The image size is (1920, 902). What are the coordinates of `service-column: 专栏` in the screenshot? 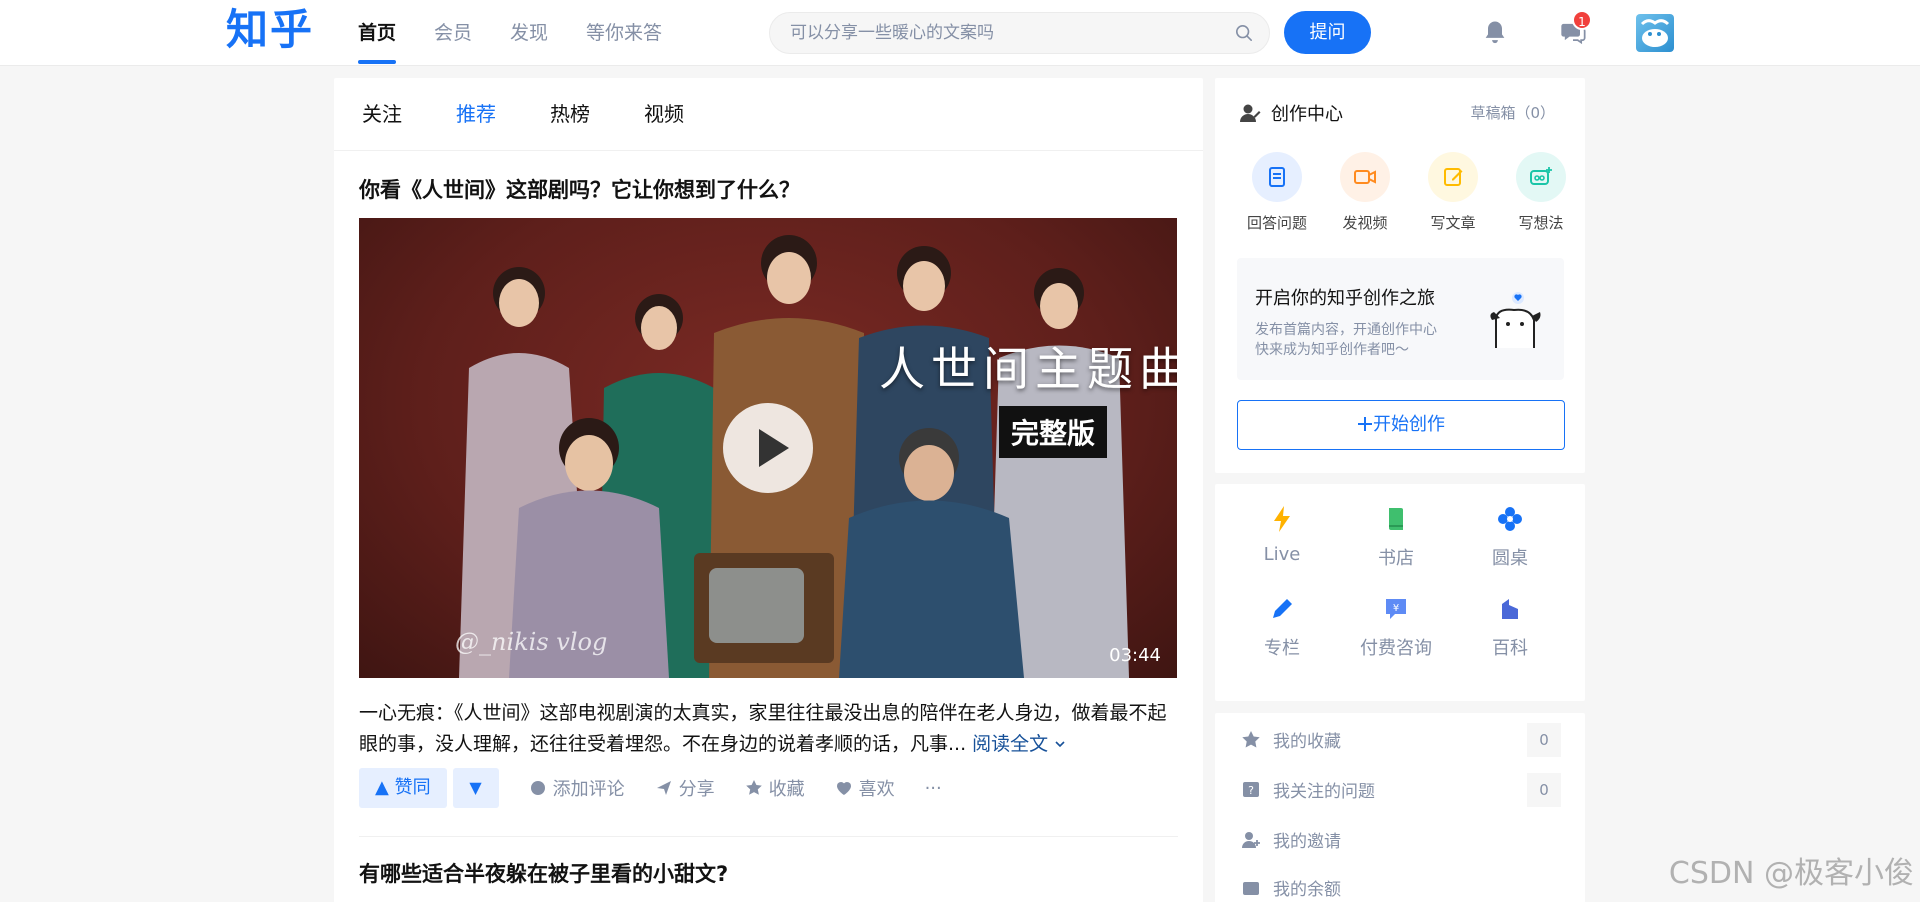 It's located at (1282, 627).